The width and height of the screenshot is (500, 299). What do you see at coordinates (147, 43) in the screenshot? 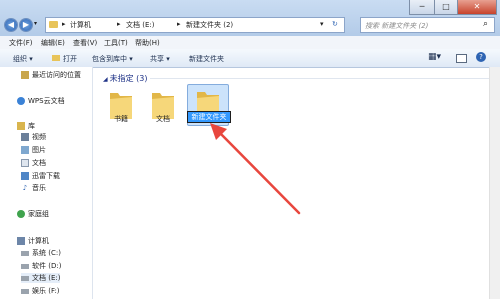
I see `menu-help: 帮助(H)` at bounding box center [147, 43].